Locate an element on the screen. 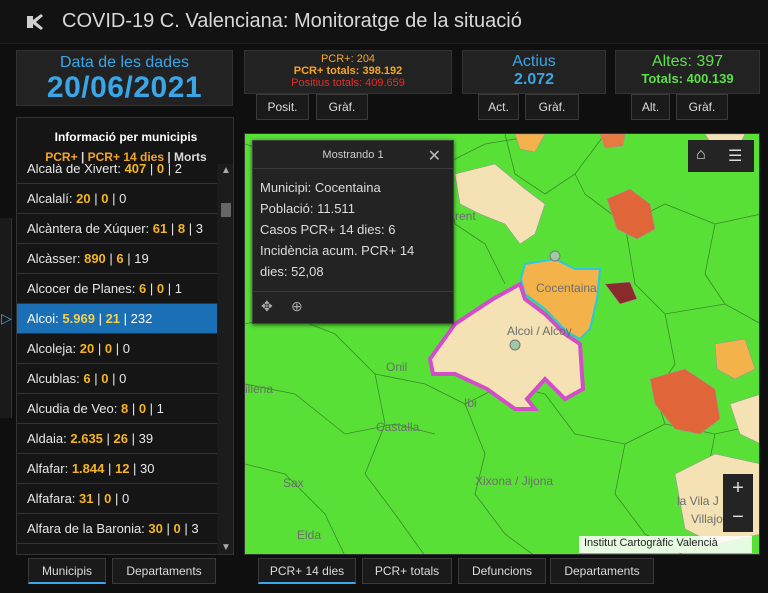 The height and width of the screenshot is (593, 768). pan-icon: ✥ is located at coordinates (267, 306).